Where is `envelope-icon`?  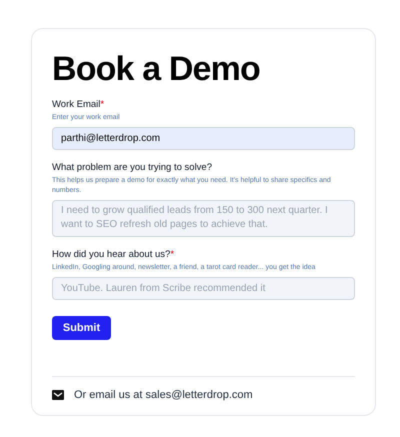
envelope-icon is located at coordinates (58, 395).